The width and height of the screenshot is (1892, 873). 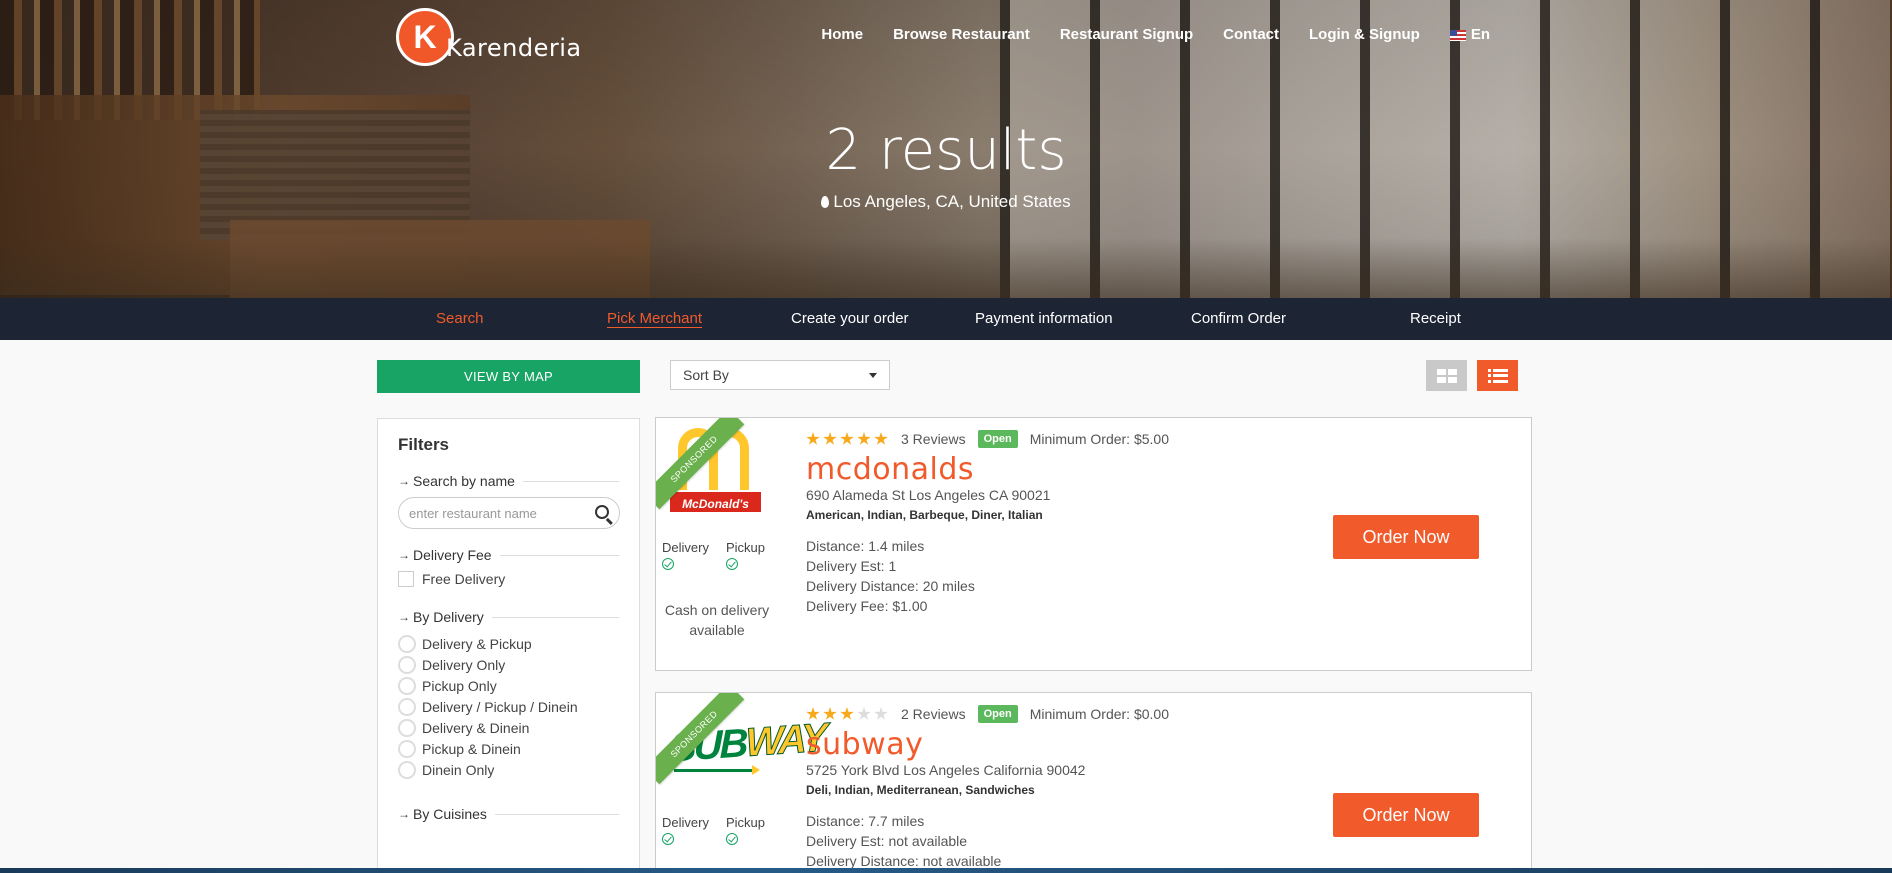 What do you see at coordinates (476, 727) in the screenshot?
I see `radio-label: Delivery & Dinein` at bounding box center [476, 727].